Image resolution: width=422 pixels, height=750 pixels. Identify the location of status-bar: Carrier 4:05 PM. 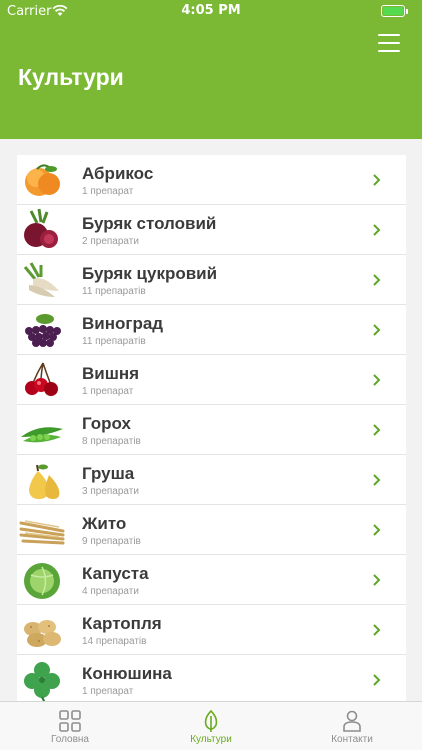
(211, 11).